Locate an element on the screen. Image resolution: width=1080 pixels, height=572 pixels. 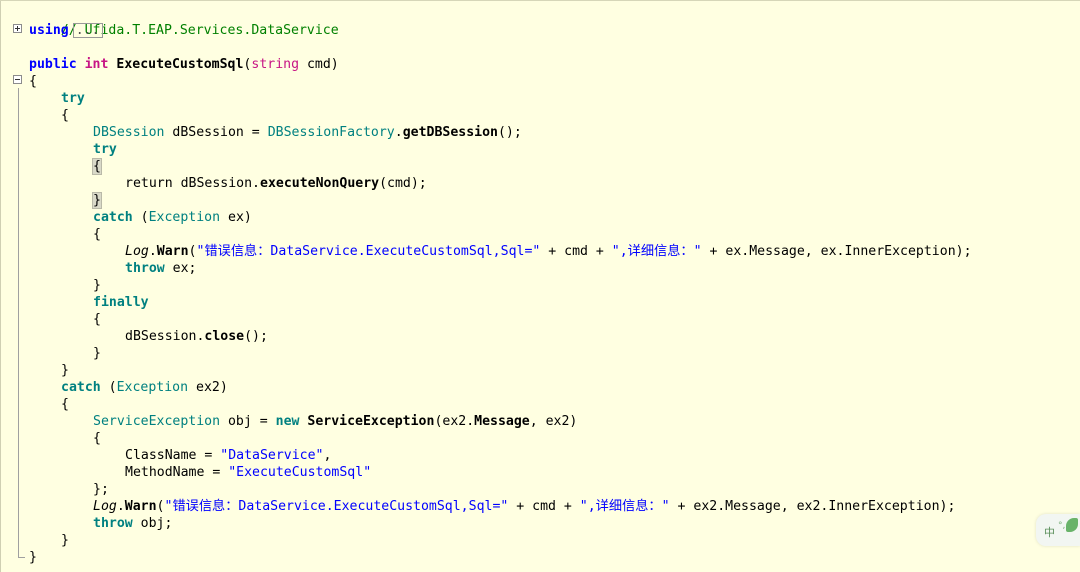
class-name-line: ClassName = "DataService", is located at coordinates (228, 455).